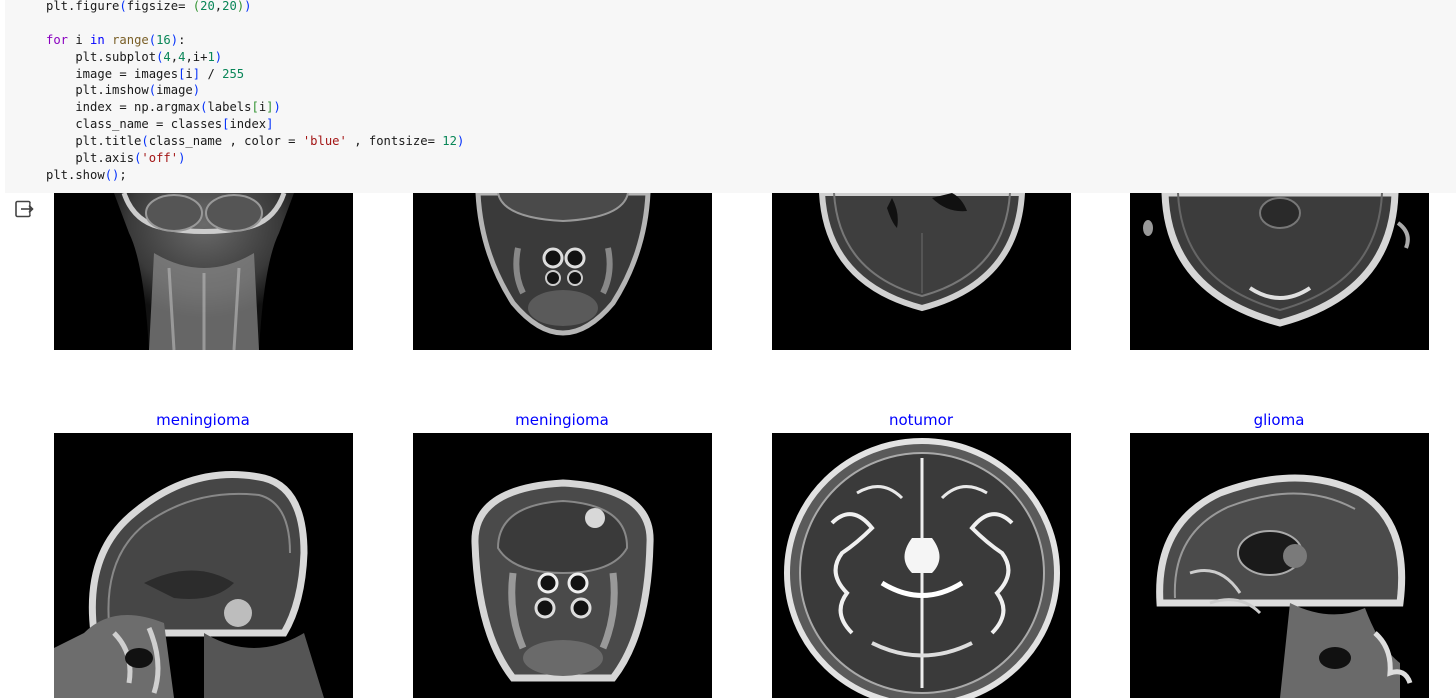 This screenshot has width=1456, height=698. What do you see at coordinates (921, 420) in the screenshot?
I see `subplot-title-3: notumor` at bounding box center [921, 420].